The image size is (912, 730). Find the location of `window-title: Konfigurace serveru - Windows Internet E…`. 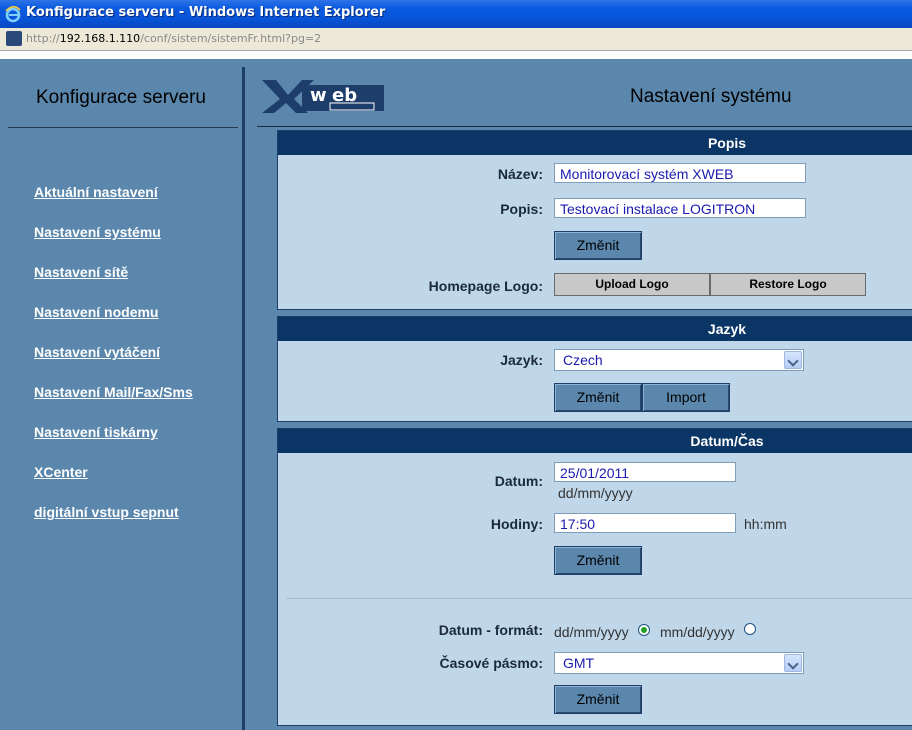

window-title: Konfigurace serveru - Windows Internet E… is located at coordinates (206, 12).